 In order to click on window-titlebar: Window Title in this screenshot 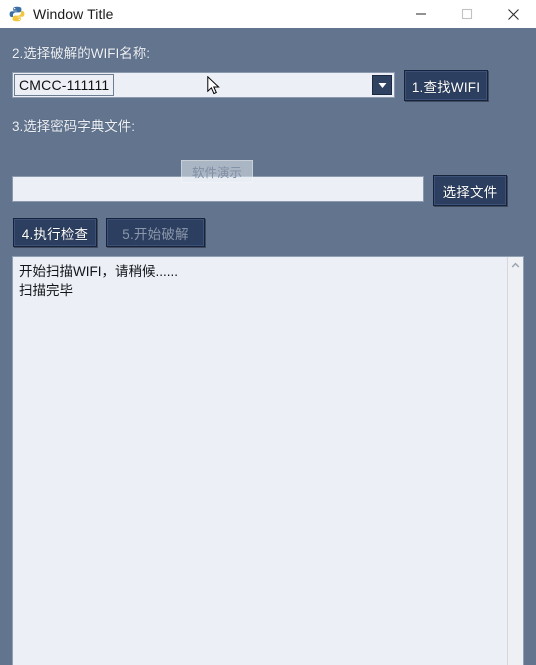, I will do `click(268, 14)`.